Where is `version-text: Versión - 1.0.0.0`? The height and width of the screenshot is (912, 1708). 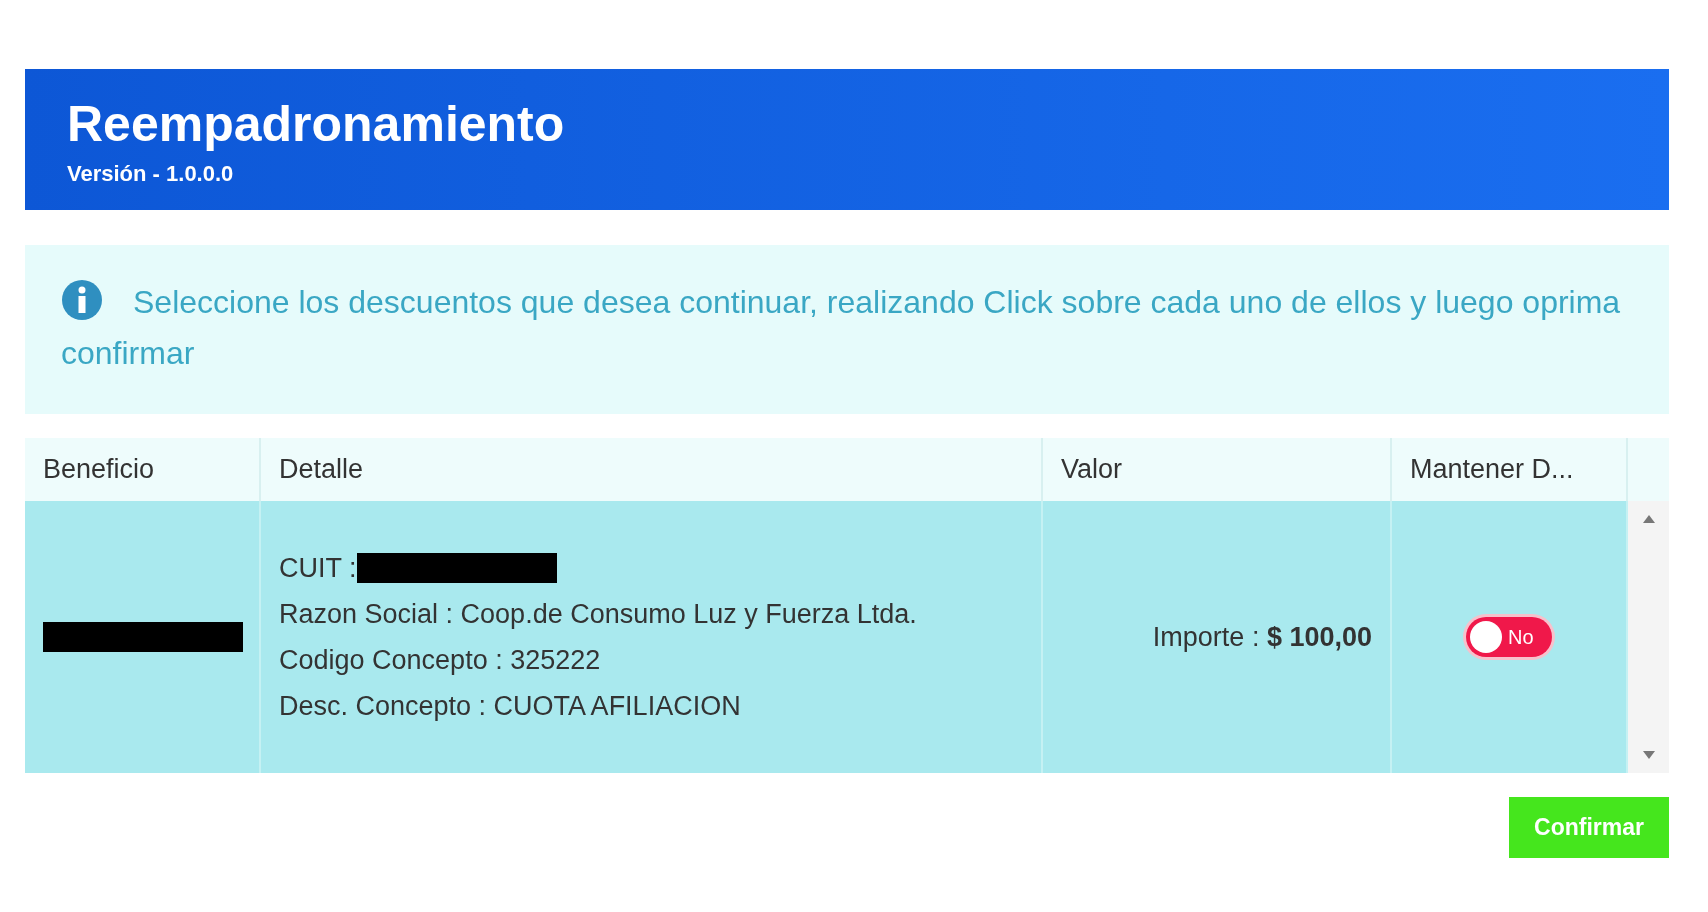
version-text: Versión - 1.0.0.0 is located at coordinates (151, 174).